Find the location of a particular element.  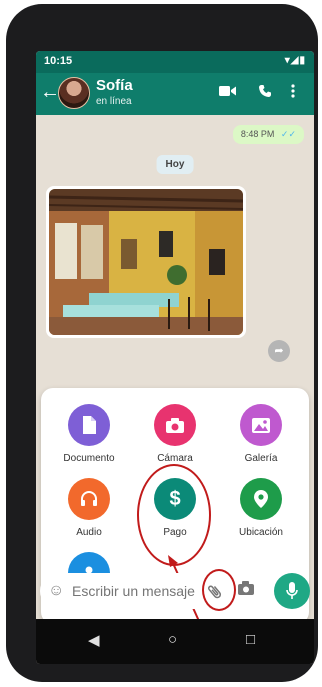

contact-name: Sofía is located at coordinates (114, 85).